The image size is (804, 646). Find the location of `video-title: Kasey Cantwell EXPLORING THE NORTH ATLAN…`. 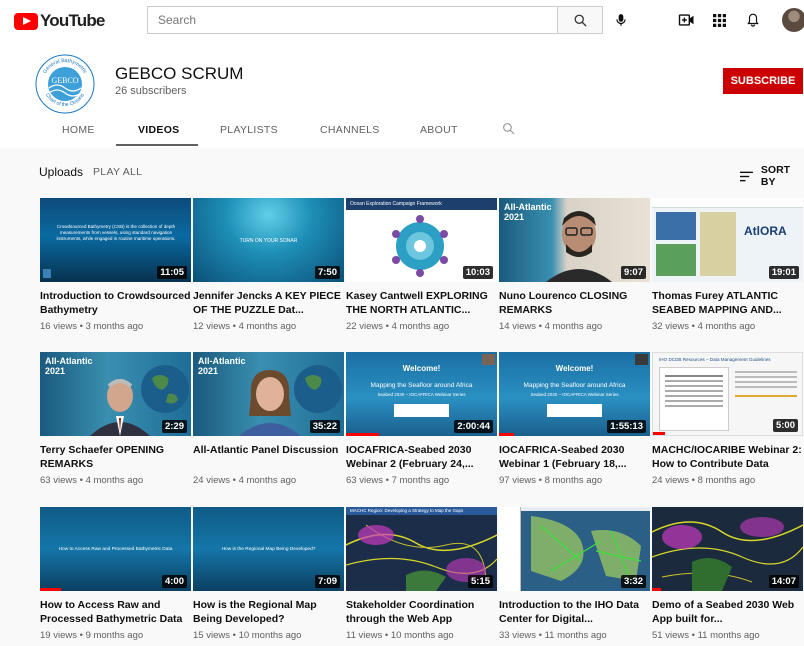

video-title: Kasey Cantwell EXPLORING THE NORTH ATLAN… is located at coordinates (421, 303).